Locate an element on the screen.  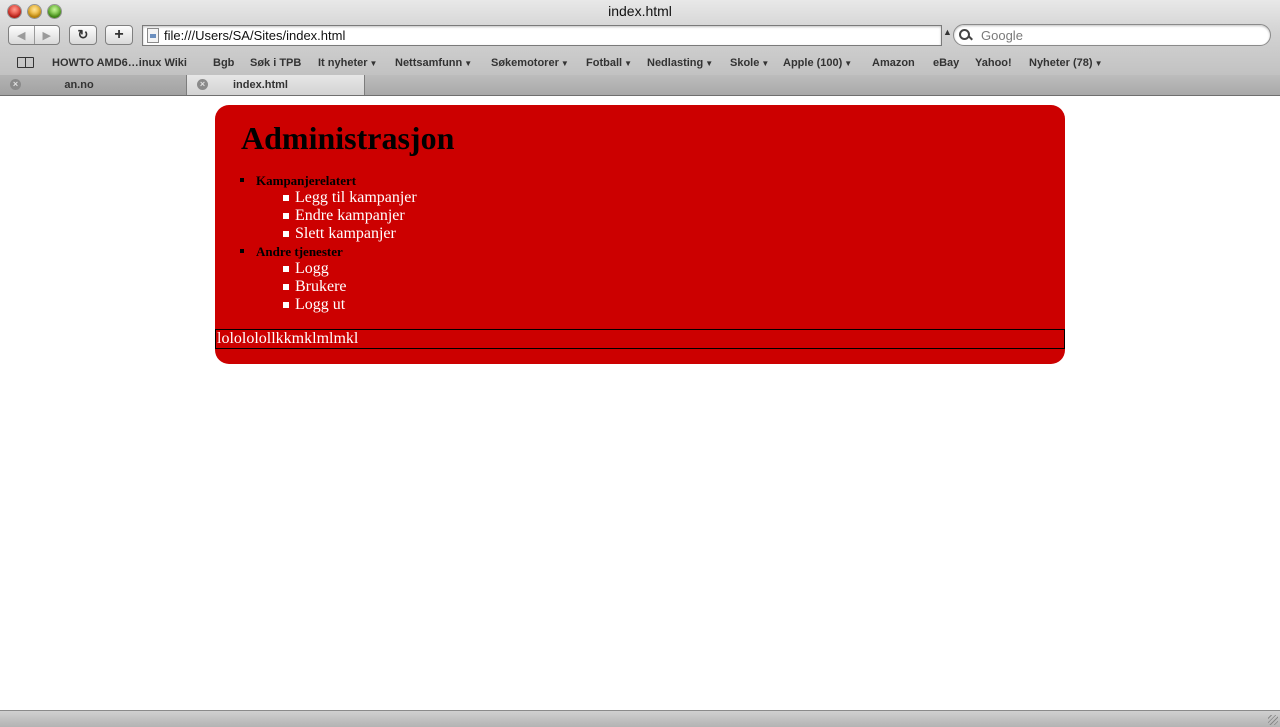
bookmark-item: Amazon is located at coordinates (893, 63).